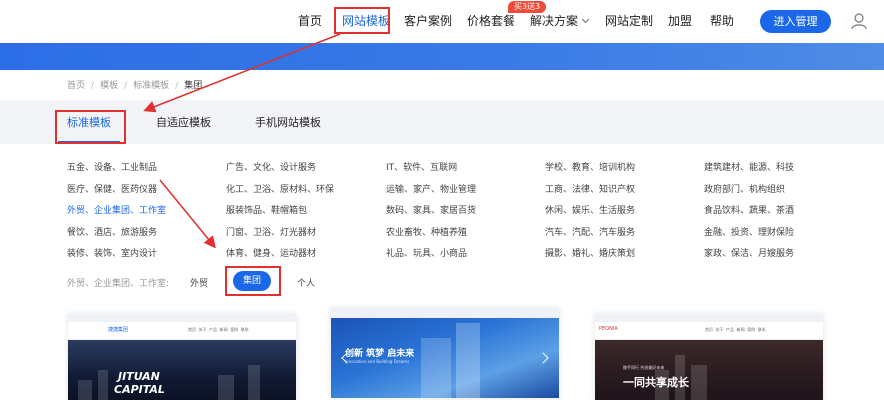 The width and height of the screenshot is (884, 400). I want to click on category-link: 广告、文化、设计服务, so click(271, 166).